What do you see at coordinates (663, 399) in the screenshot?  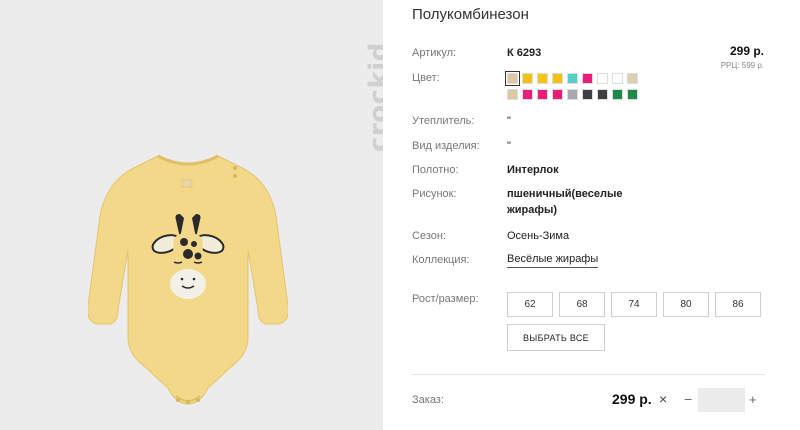 I see `multiply-icon: ×` at bounding box center [663, 399].